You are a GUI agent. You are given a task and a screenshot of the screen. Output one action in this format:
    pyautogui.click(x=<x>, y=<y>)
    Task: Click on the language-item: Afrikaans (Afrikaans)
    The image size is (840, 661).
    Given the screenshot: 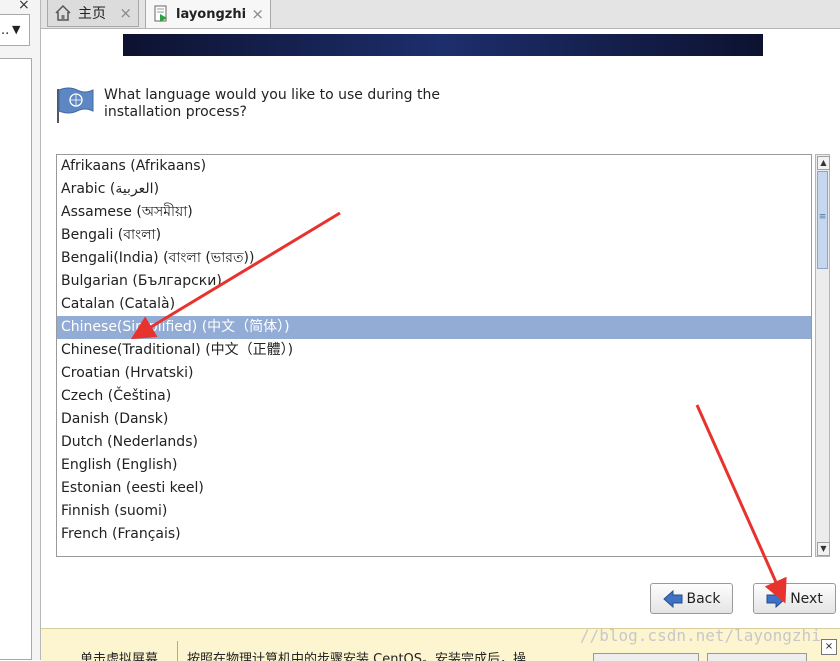 What is the action you would take?
    pyautogui.click(x=434, y=166)
    